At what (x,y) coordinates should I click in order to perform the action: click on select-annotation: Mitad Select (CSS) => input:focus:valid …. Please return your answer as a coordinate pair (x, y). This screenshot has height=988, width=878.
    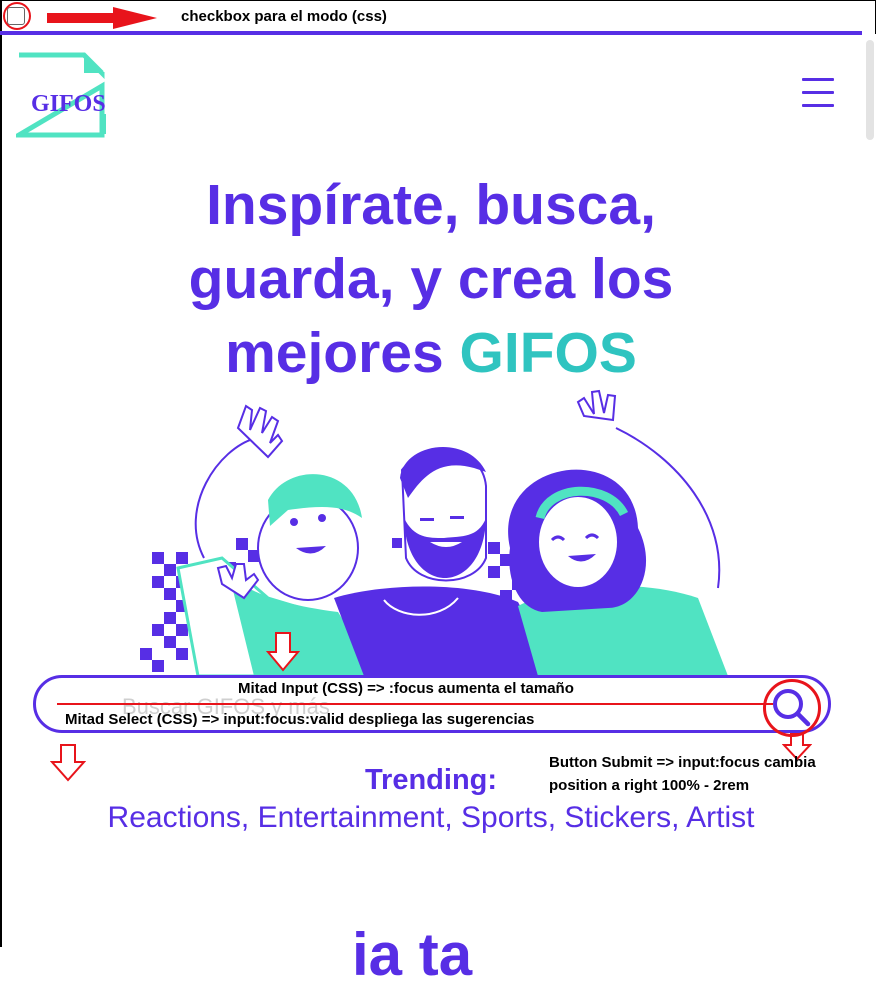
    Looking at the image, I should click on (300, 719).